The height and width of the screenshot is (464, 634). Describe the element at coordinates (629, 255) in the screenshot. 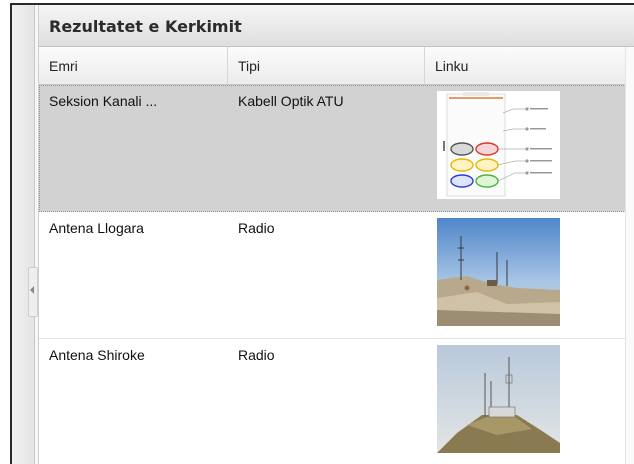

I see `scrollbar-track` at that location.